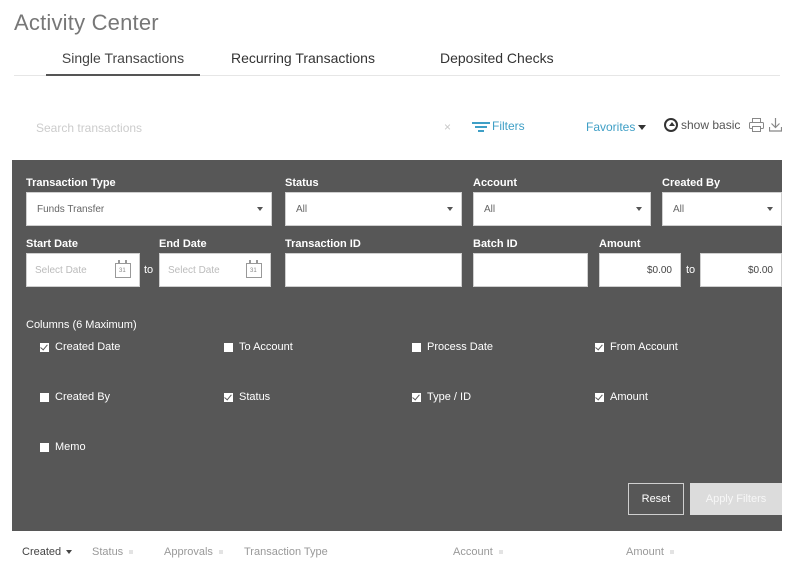 The height and width of the screenshot is (563, 792). What do you see at coordinates (61, 270) in the screenshot?
I see `start-date-placeholder: Select Date` at bounding box center [61, 270].